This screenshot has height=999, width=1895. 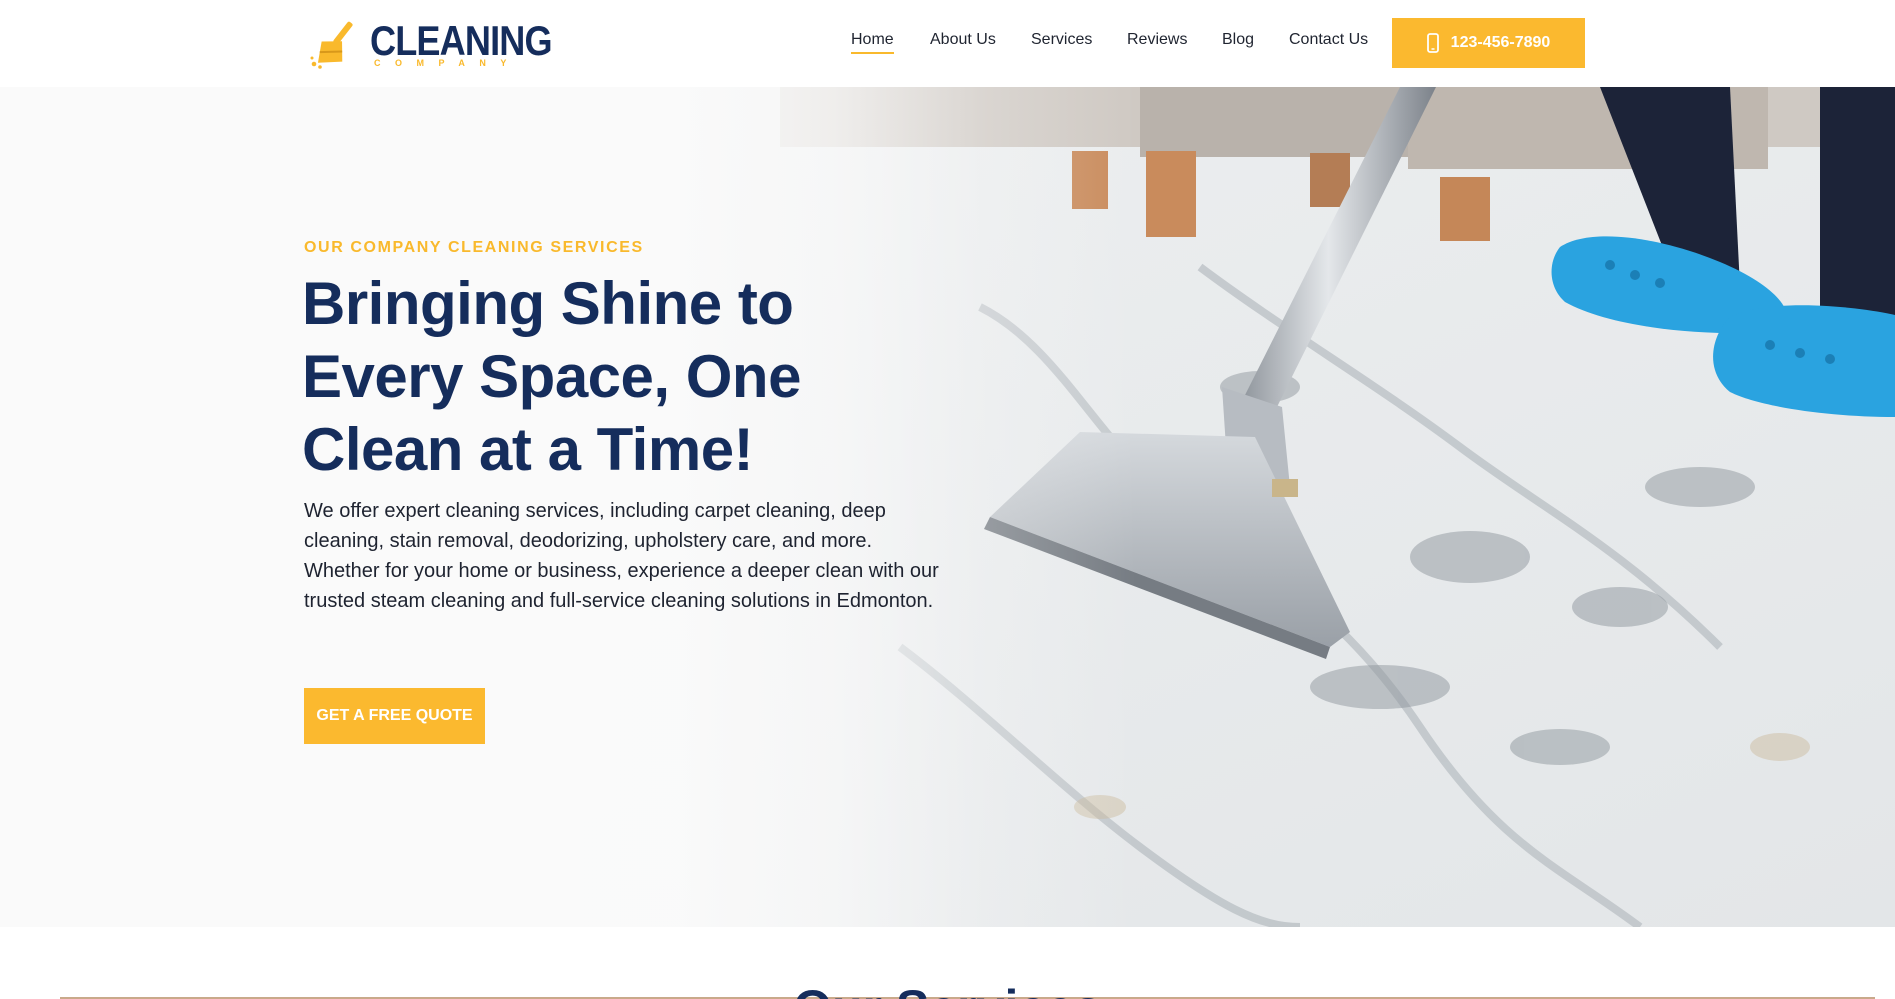 What do you see at coordinates (1061, 40) in the screenshot?
I see `nav-services: Services` at bounding box center [1061, 40].